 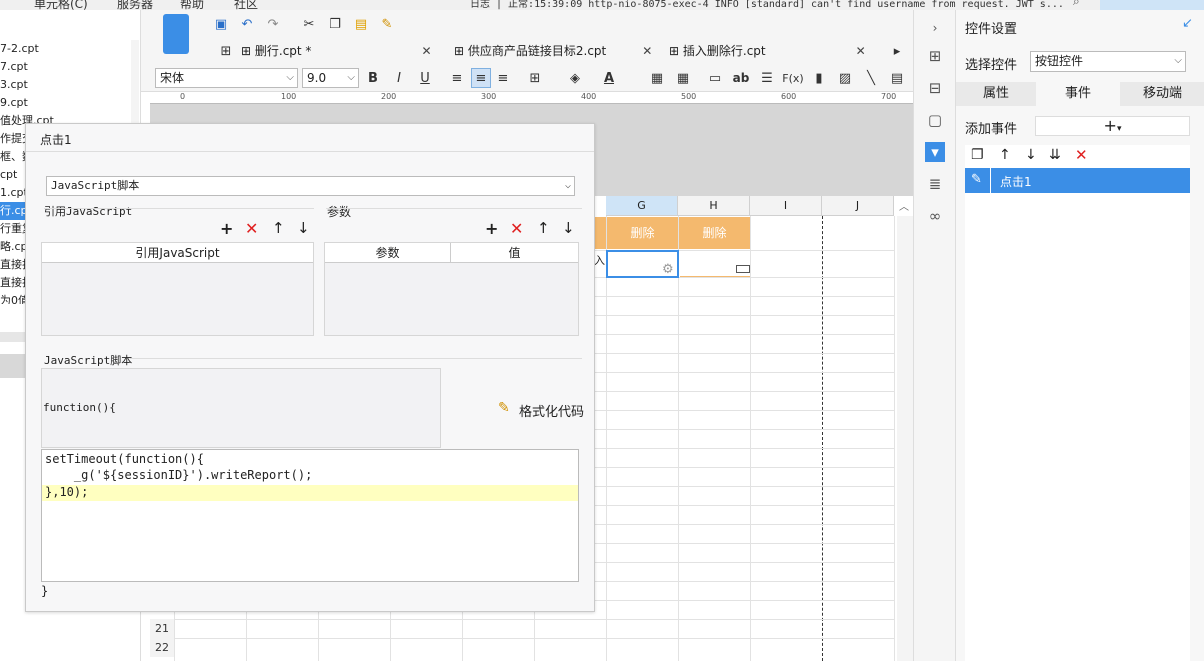 What do you see at coordinates (743, 269) in the screenshot?
I see `cell-widget-icon` at bounding box center [743, 269].